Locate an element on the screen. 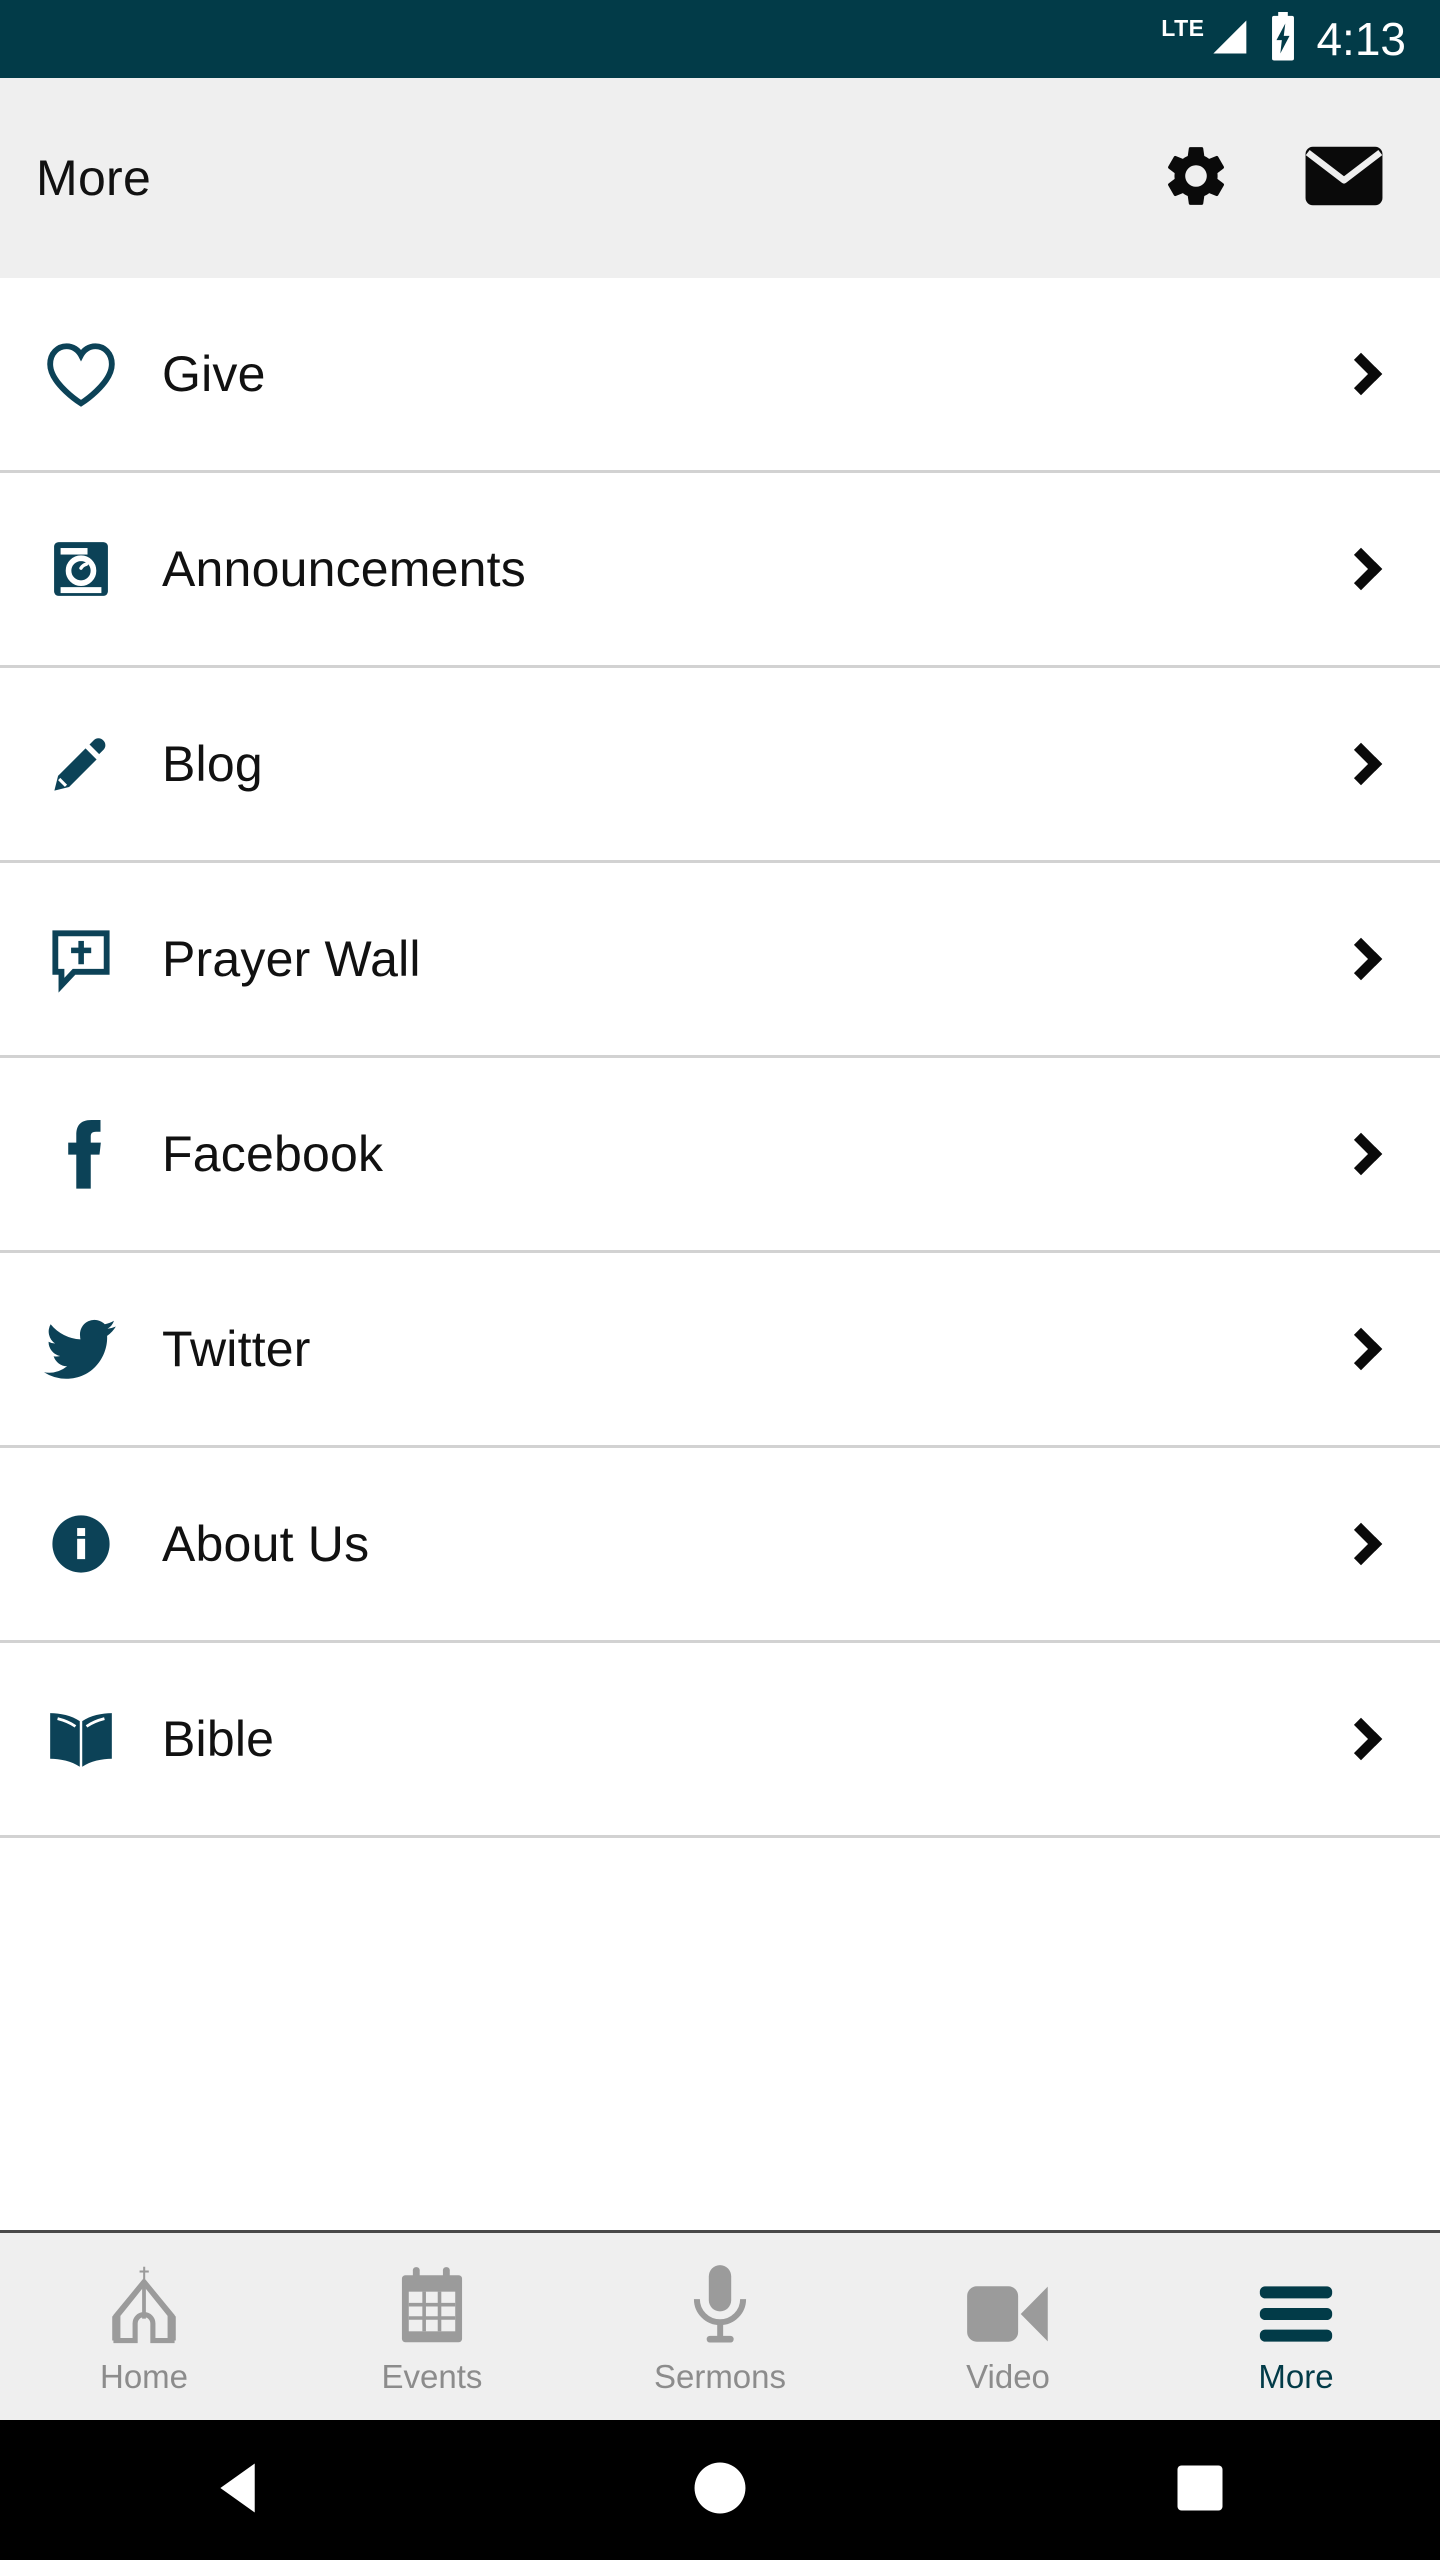 This screenshot has height=2560, width=1440. menu-item-label: About Us is located at coordinates (266, 1544).